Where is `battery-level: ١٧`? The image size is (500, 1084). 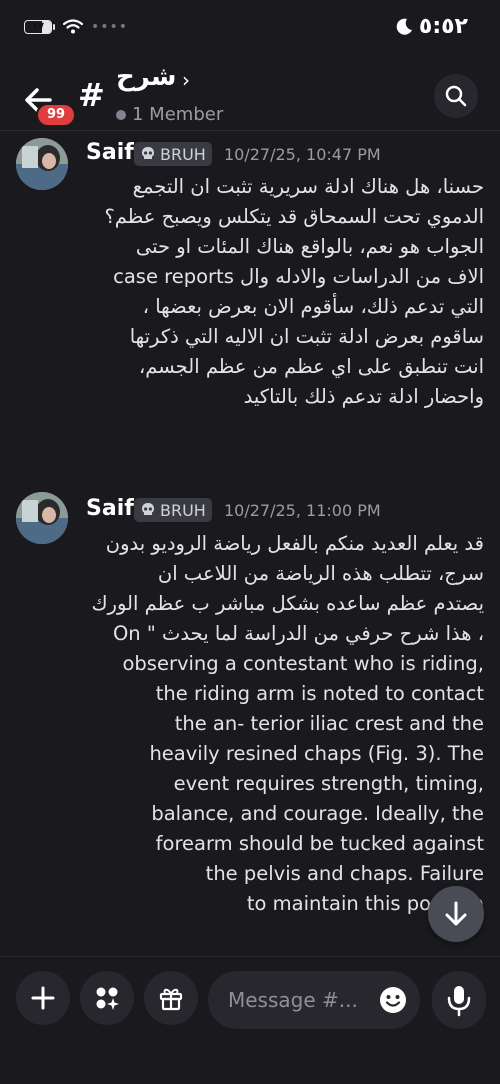 battery-level: ١٧ is located at coordinates (38, 26).